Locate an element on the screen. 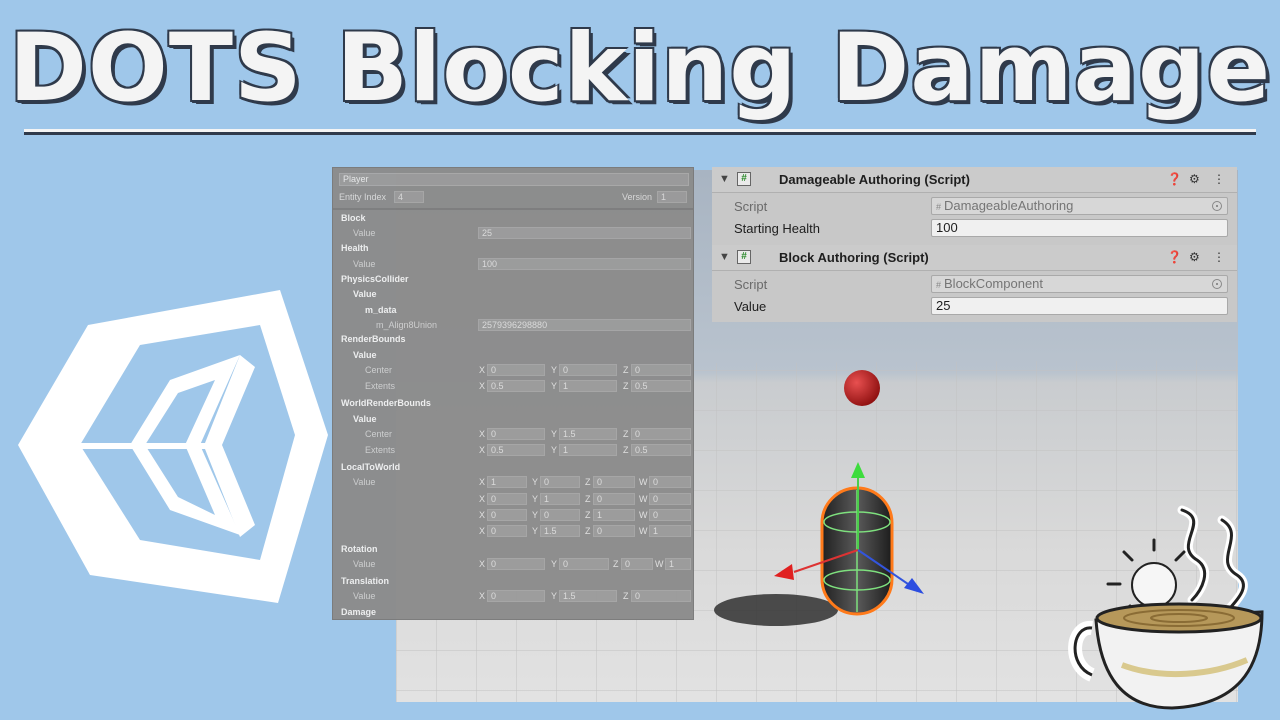 The height and width of the screenshot is (720, 1280). translation-y: 1.5 is located at coordinates (588, 596).